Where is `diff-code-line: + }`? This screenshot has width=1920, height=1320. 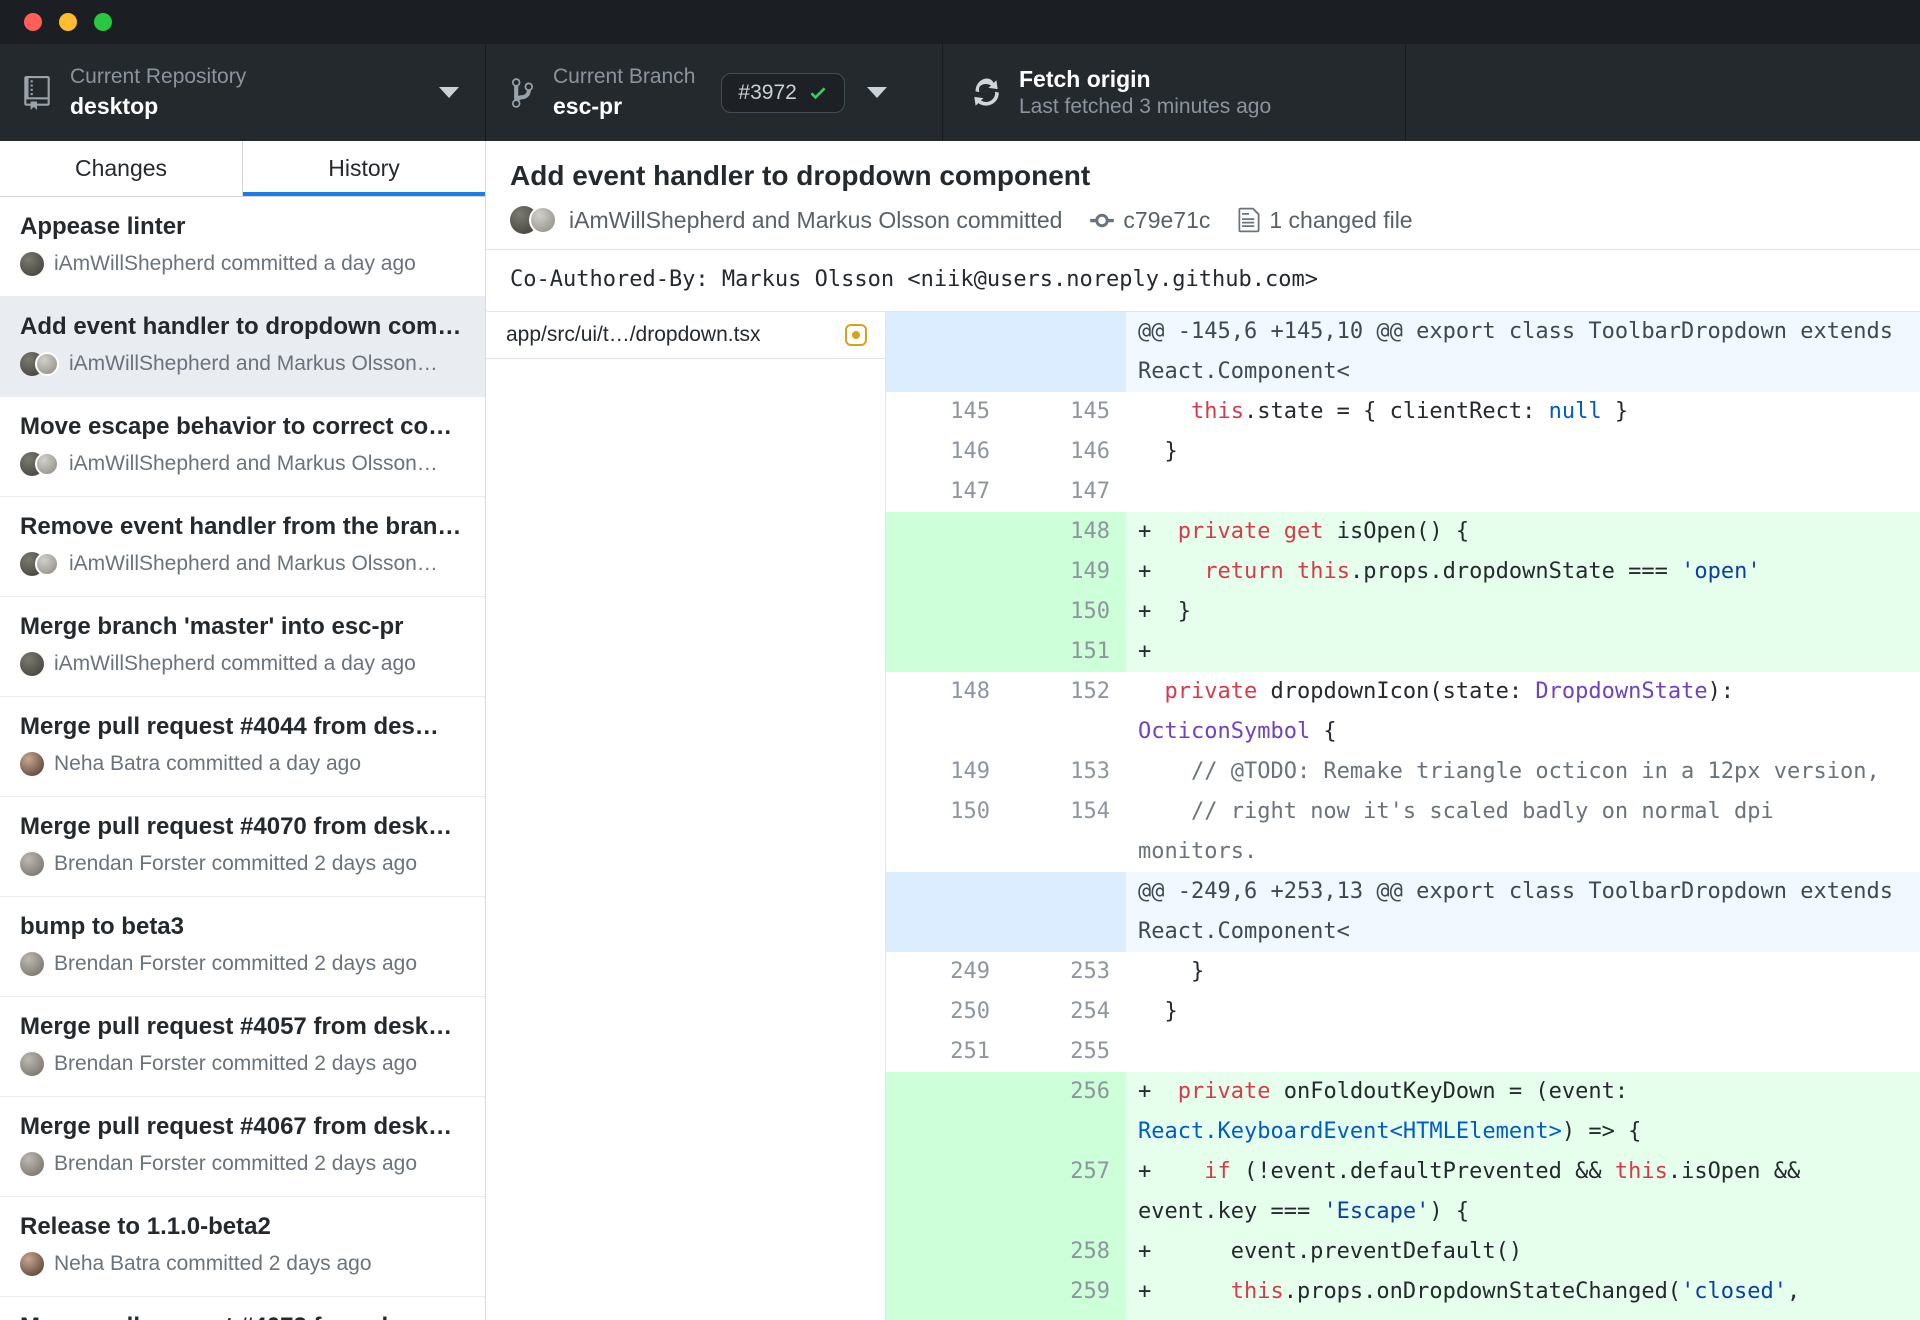
diff-code-line: + } is located at coordinates (1164, 611).